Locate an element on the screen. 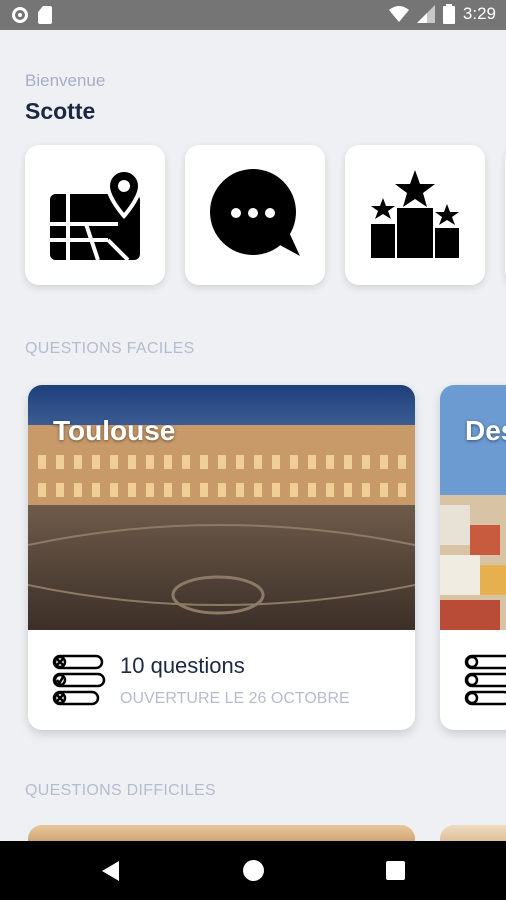  map-pin-icon is located at coordinates (96, 215).